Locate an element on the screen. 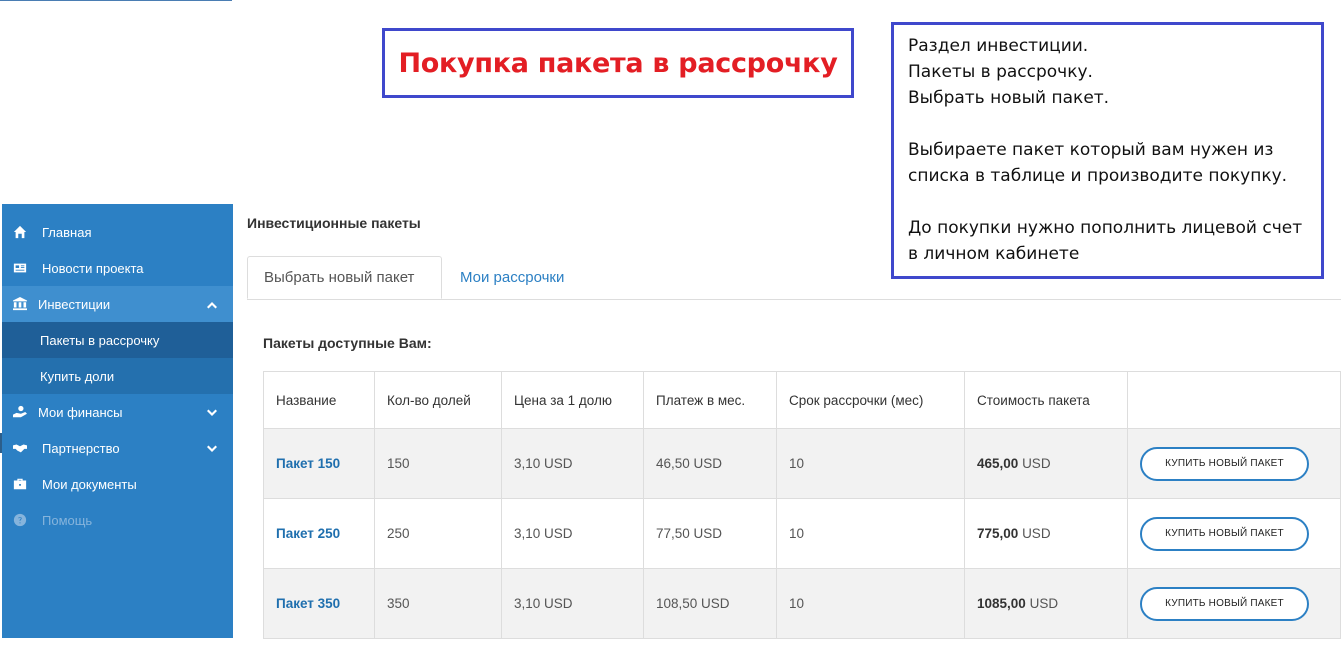  shares-cell: 150 is located at coordinates (438, 463).